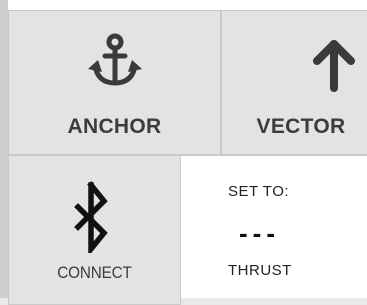 The height and width of the screenshot is (305, 367). I want to click on set-to-label: SET TO:, so click(259, 191).